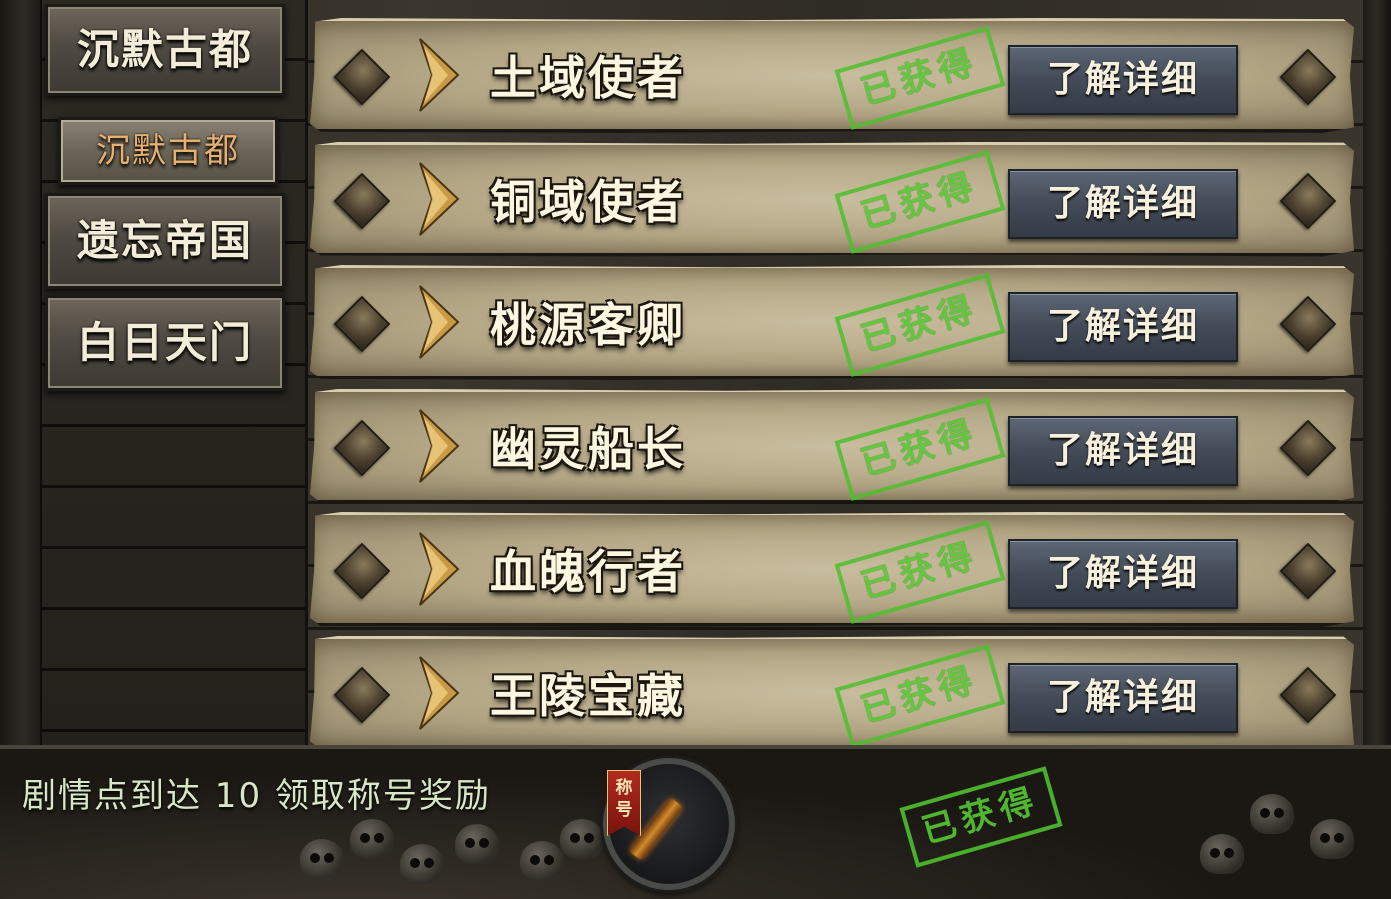  Describe the element at coordinates (588, 572) in the screenshot. I see `row-title: 血魄行者` at that location.